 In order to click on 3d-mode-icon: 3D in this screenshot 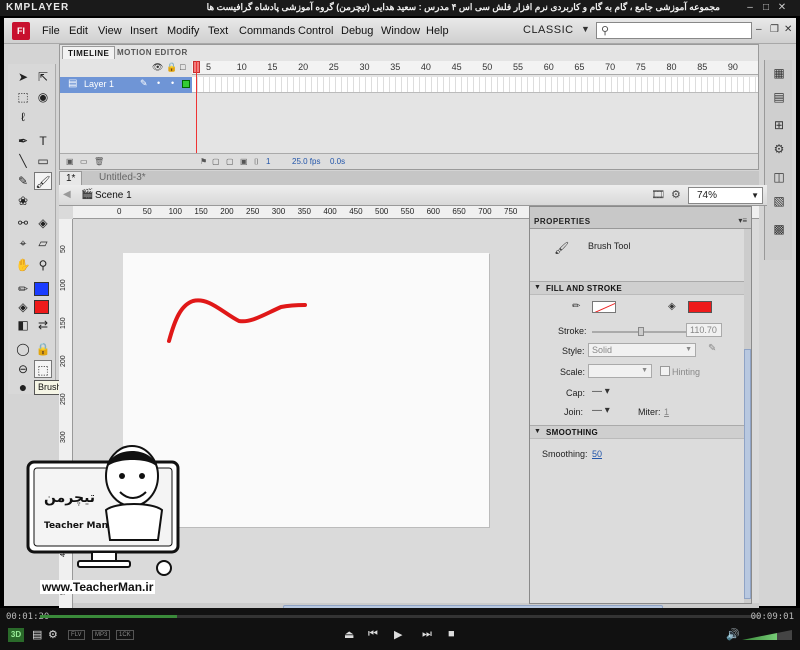, I will do `click(16, 635)`.